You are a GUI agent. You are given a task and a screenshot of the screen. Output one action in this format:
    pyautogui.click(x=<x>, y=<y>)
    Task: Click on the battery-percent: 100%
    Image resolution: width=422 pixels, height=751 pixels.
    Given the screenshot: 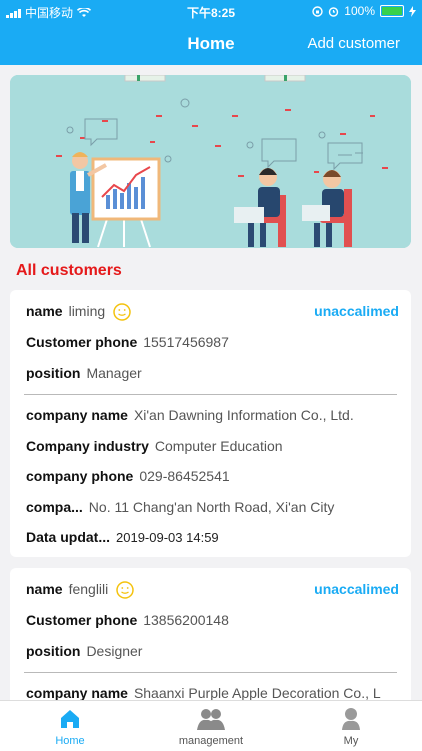 What is the action you would take?
    pyautogui.click(x=359, y=11)
    